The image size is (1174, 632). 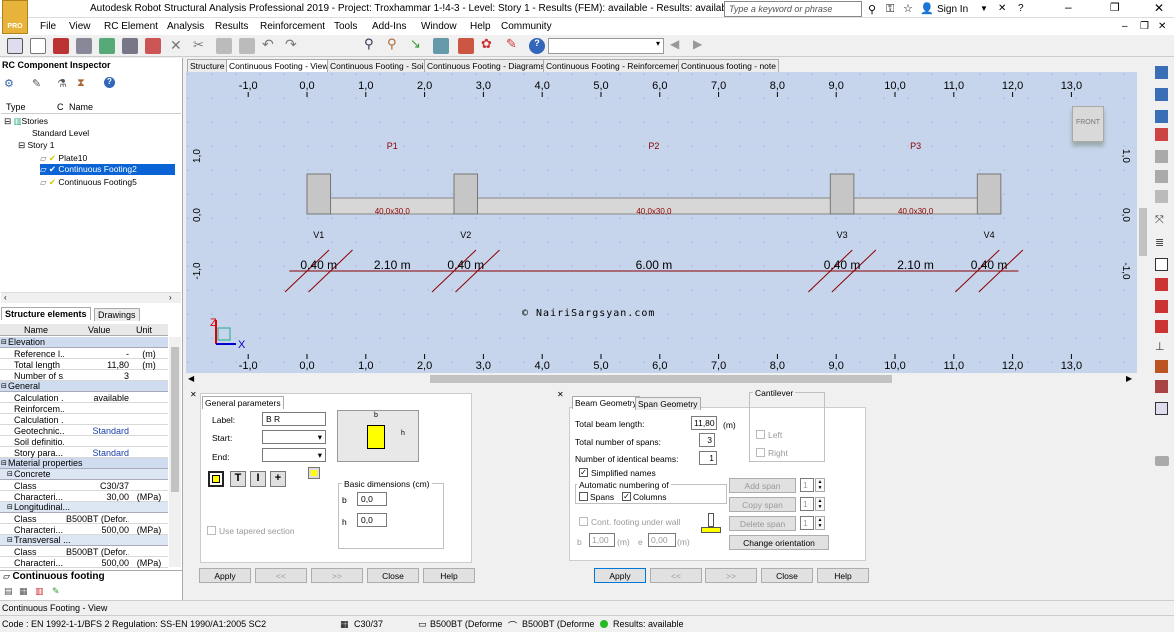 I want to click on inspector-tab-structure: Structure elements, so click(x=46, y=313).